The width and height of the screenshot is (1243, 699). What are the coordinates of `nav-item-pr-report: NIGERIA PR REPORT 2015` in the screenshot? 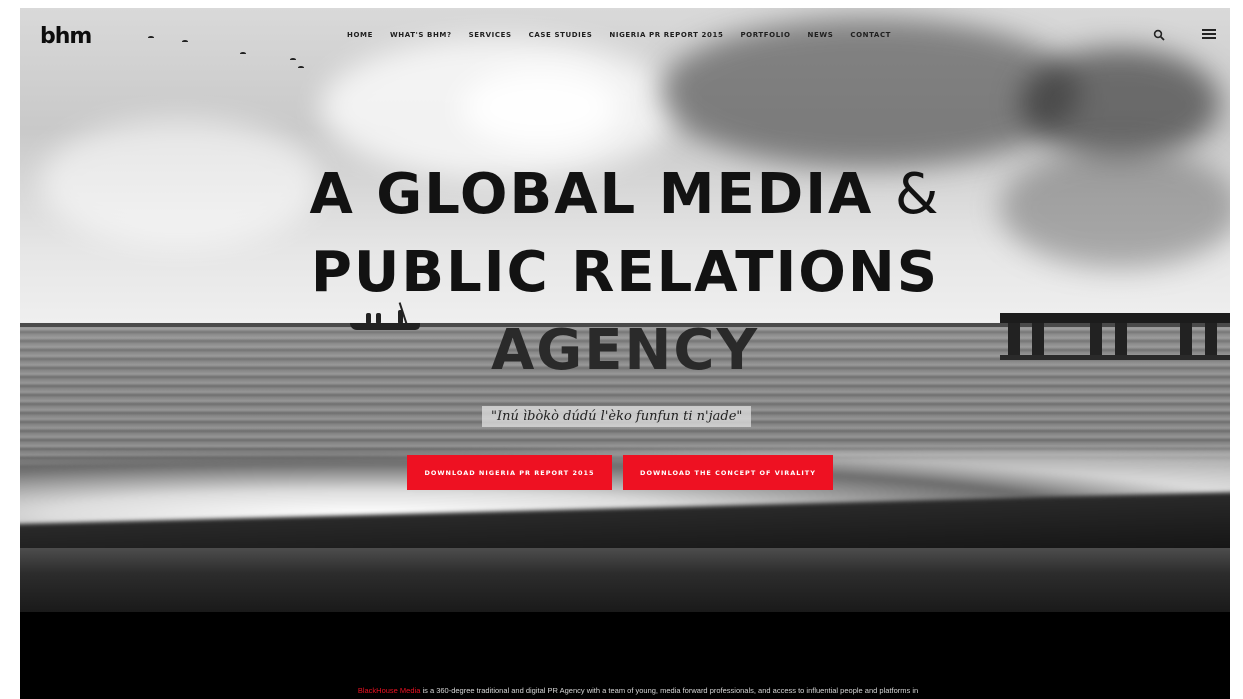 It's located at (666, 35).